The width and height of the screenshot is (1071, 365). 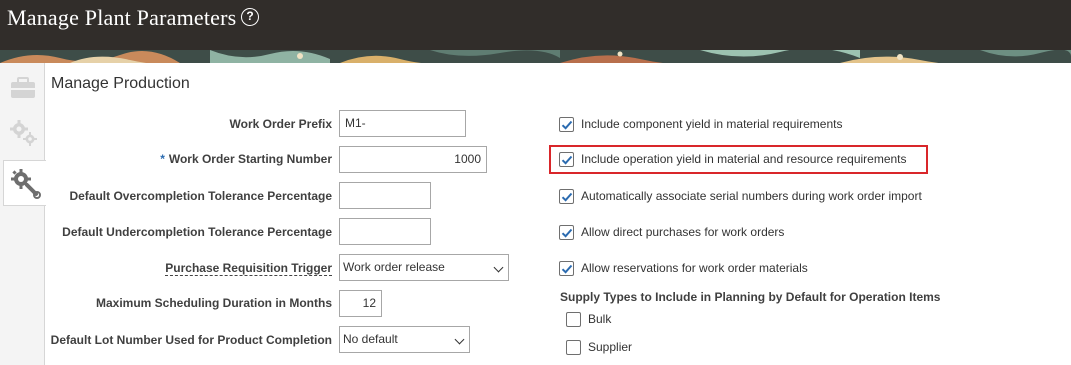 What do you see at coordinates (23, 214) in the screenshot?
I see `side-tab-rail` at bounding box center [23, 214].